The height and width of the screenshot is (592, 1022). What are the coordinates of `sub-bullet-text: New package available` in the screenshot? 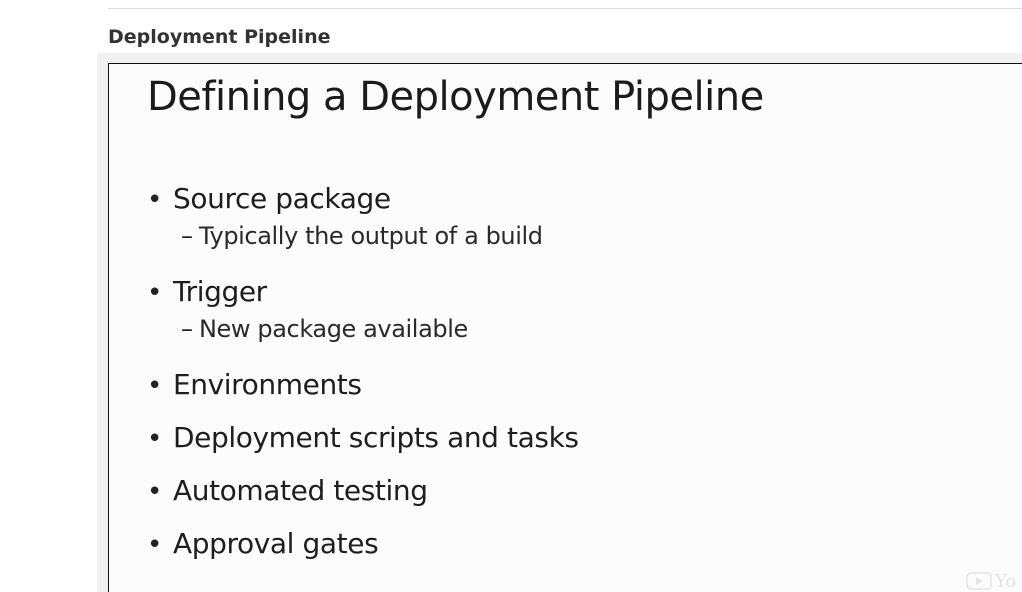 It's located at (333, 329).